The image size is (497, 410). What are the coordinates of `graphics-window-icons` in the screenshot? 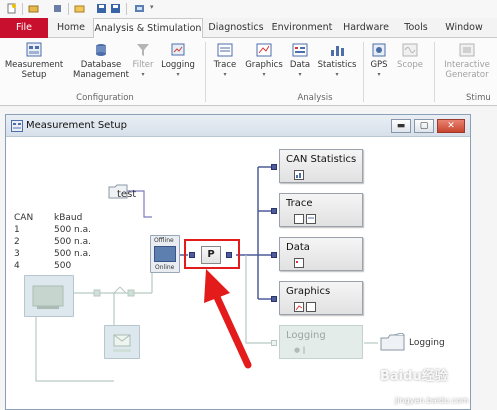 It's located at (305, 307).